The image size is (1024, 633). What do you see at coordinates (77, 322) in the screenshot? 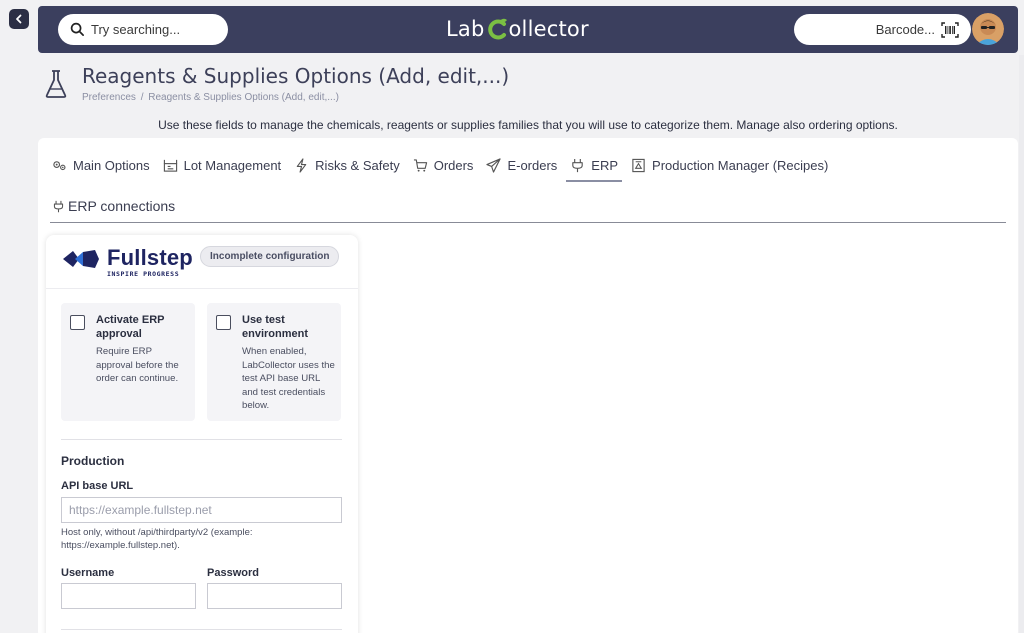
I see `activate-erp-approval-checkbox` at bounding box center [77, 322].